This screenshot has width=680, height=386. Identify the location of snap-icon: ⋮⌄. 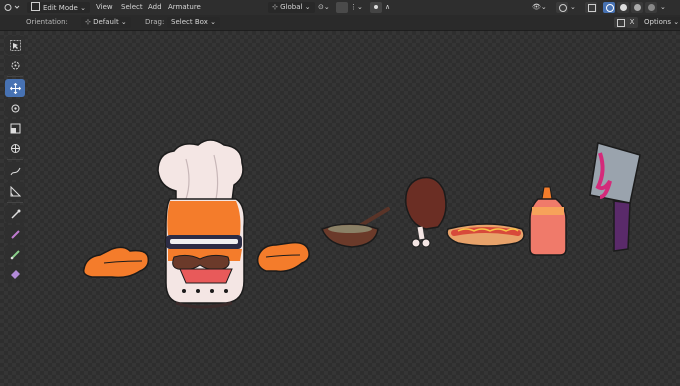
(356, 7).